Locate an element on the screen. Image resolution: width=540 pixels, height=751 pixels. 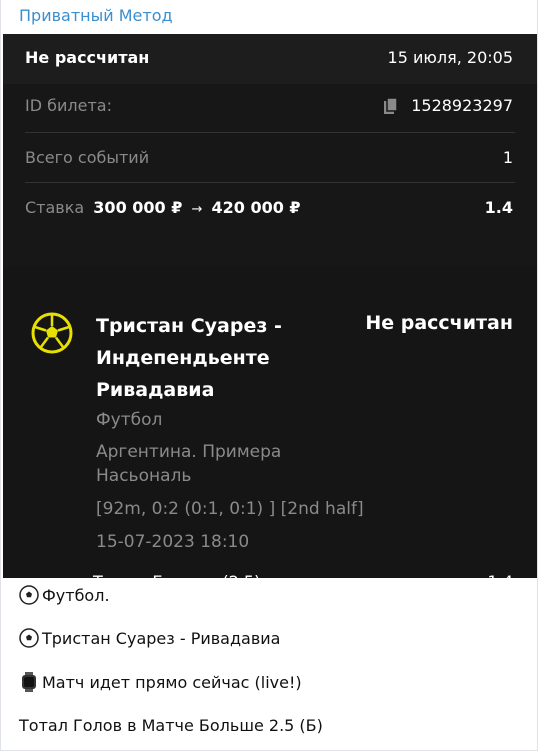
ticket-datetime: 15 июля, 20:05 is located at coordinates (450, 57).